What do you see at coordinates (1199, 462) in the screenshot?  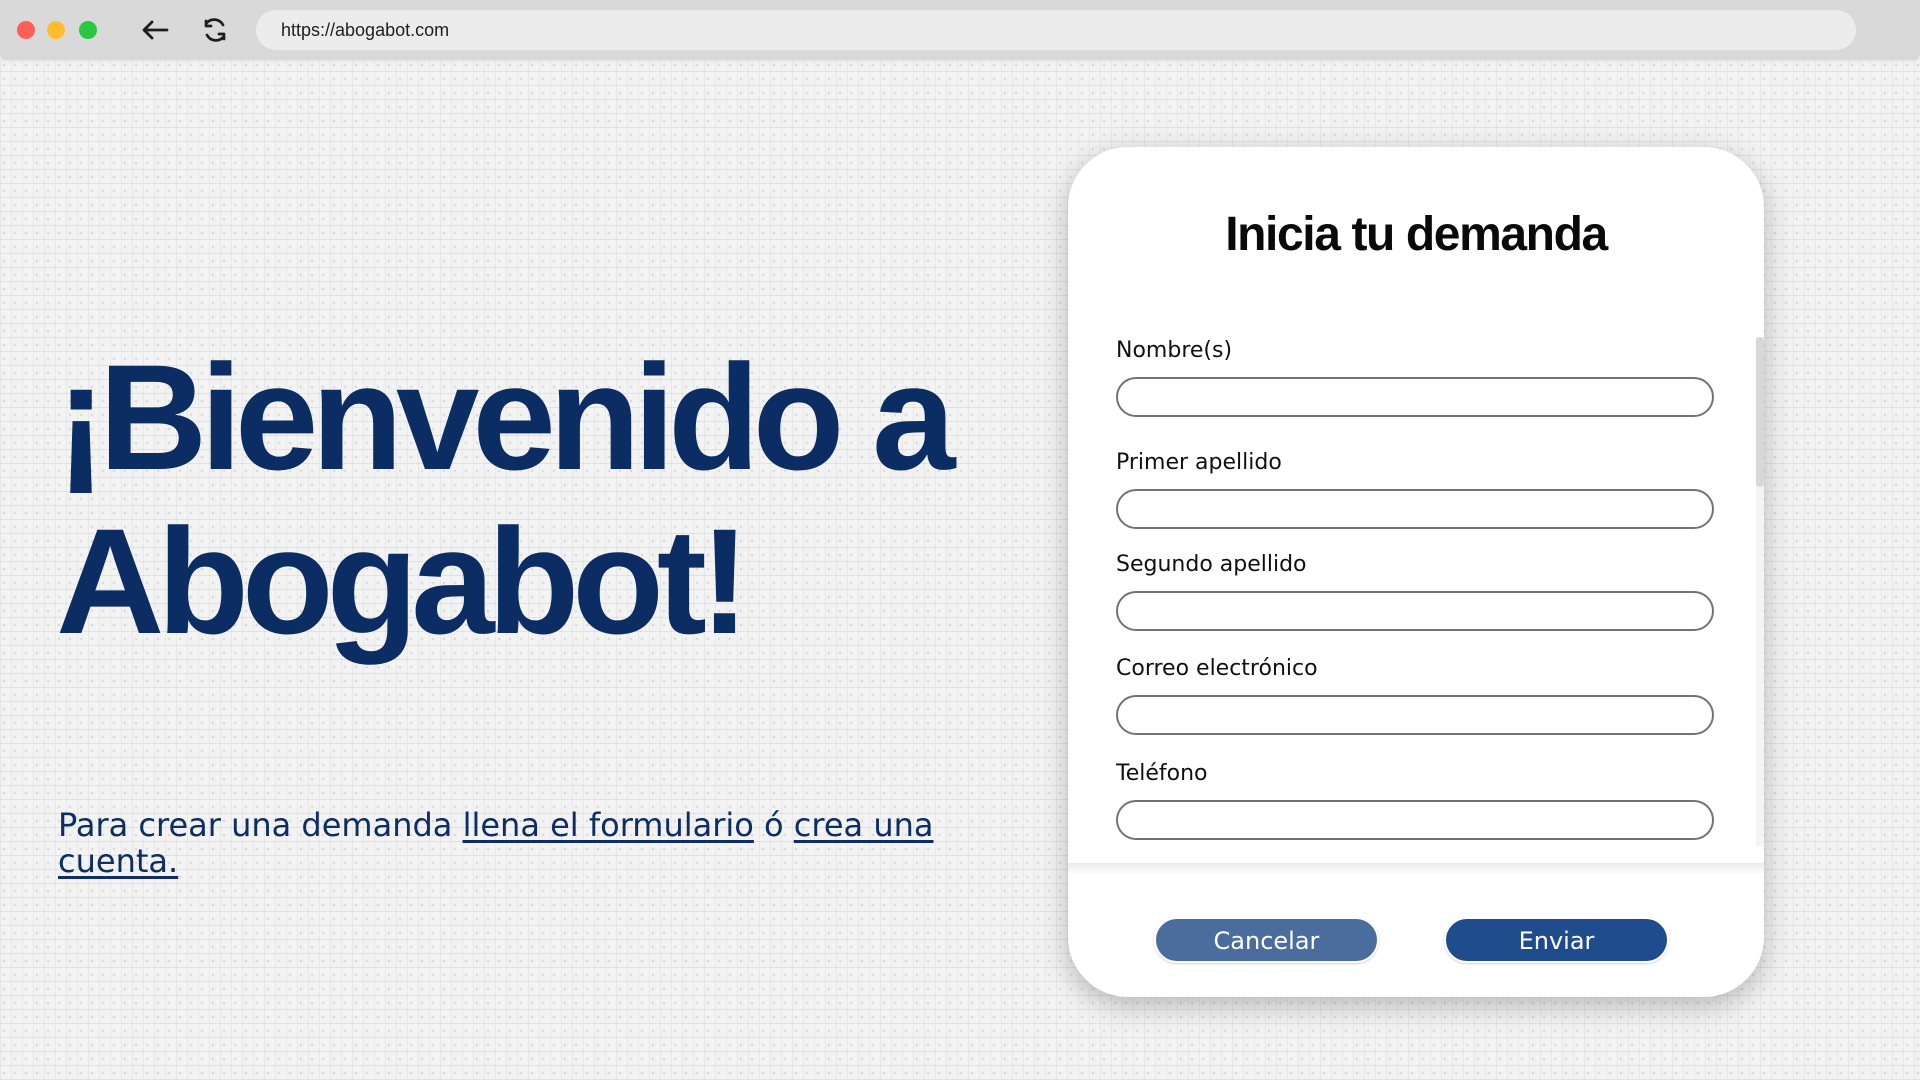 I see `first-surname-label: Primer apellido` at bounding box center [1199, 462].